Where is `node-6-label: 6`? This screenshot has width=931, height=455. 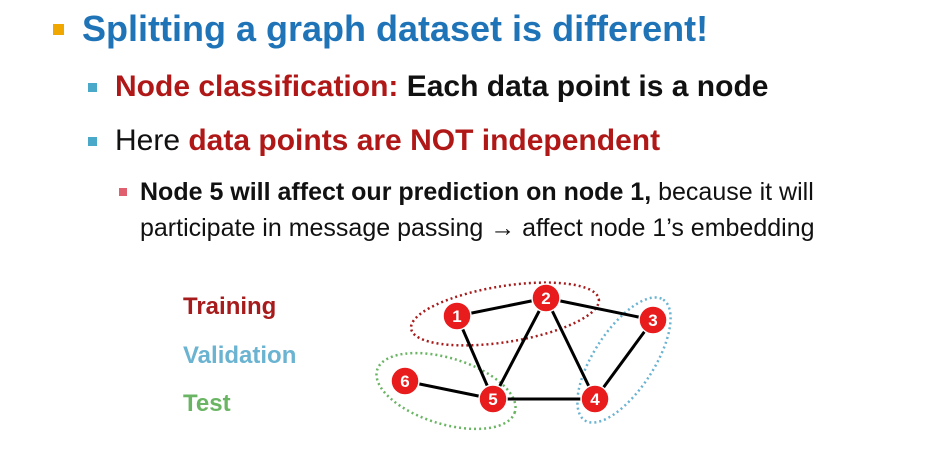 node-6-label: 6 is located at coordinates (404, 381).